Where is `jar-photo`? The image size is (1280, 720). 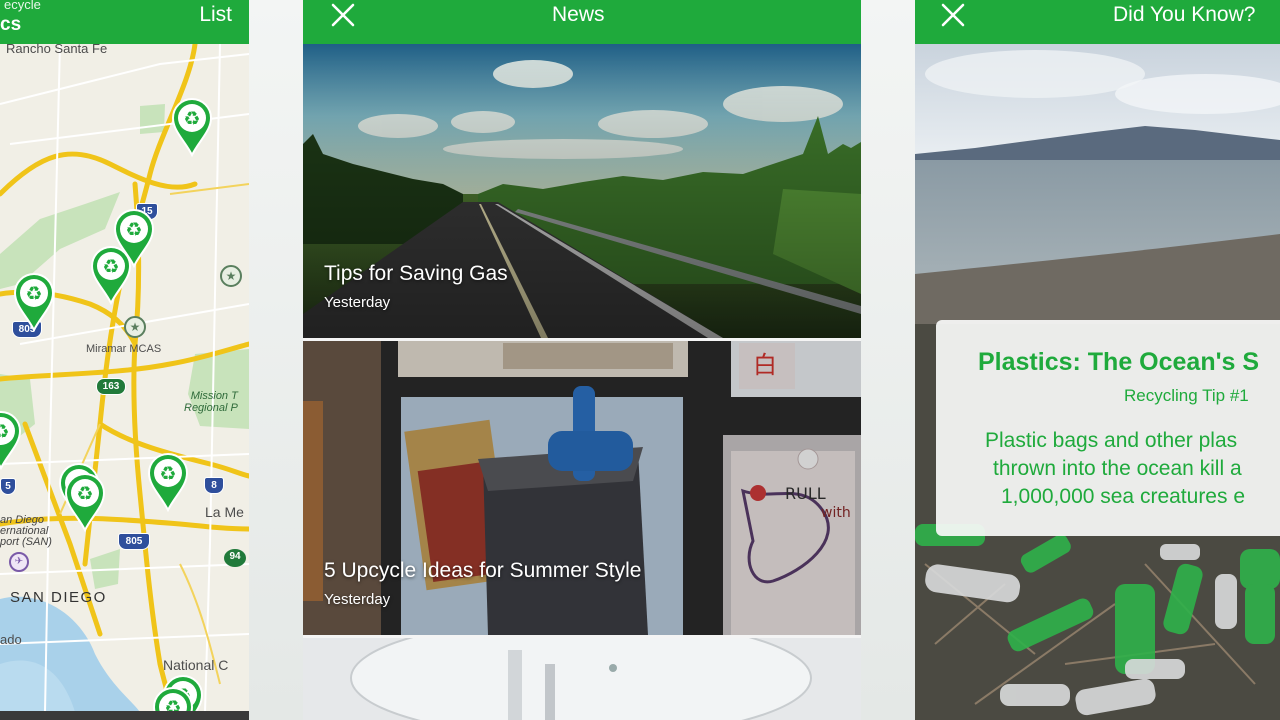 jar-photo is located at coordinates (582, 679).